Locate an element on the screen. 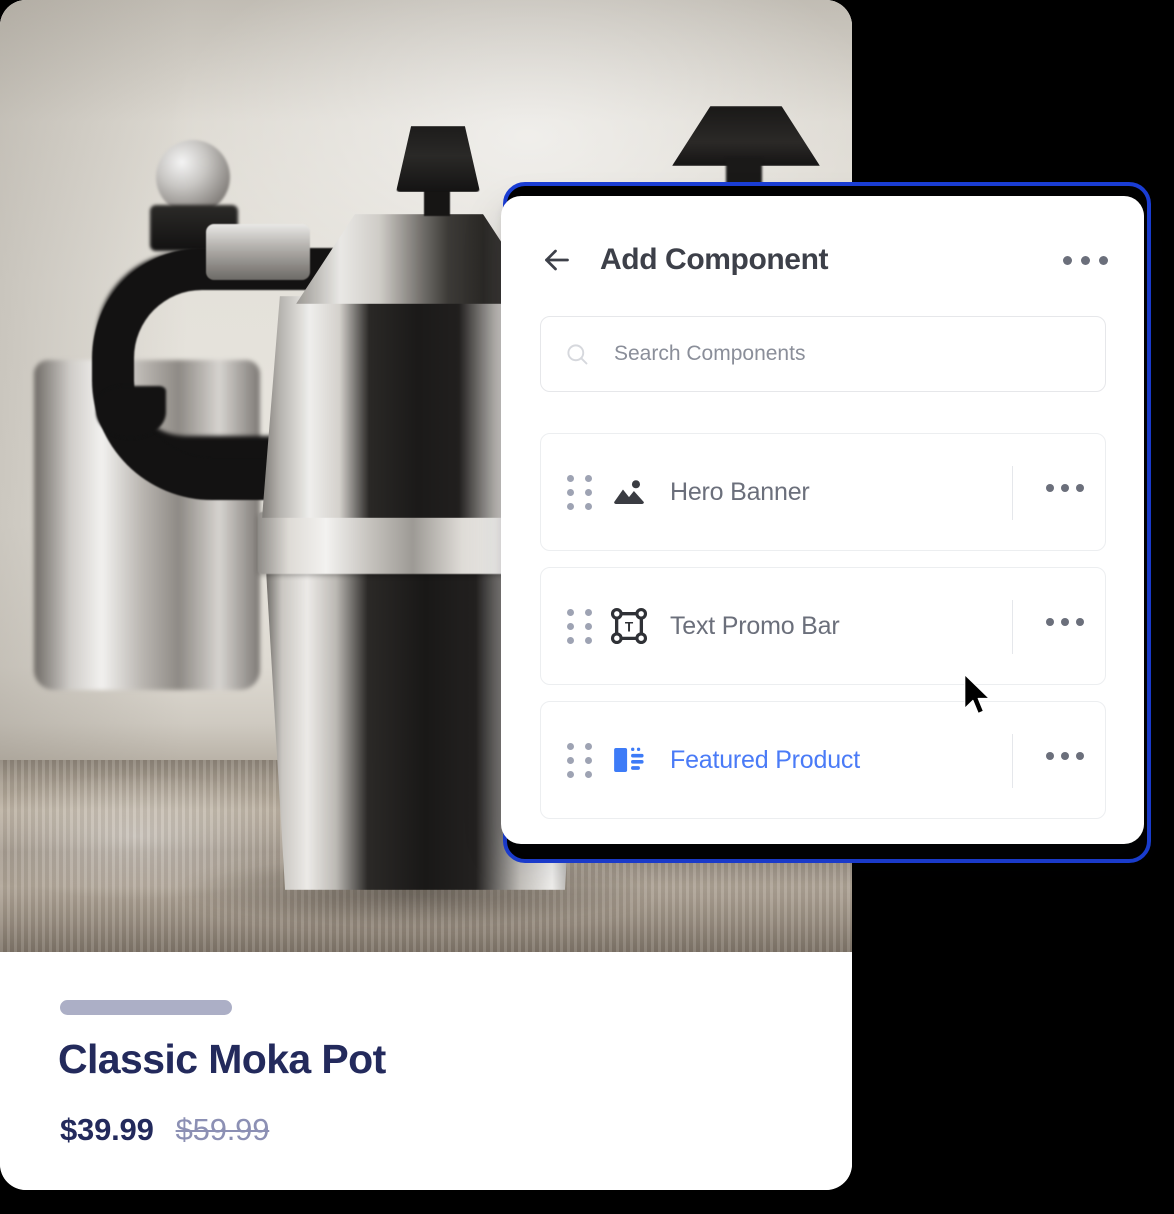  svg-text: T is located at coordinates (629, 626).